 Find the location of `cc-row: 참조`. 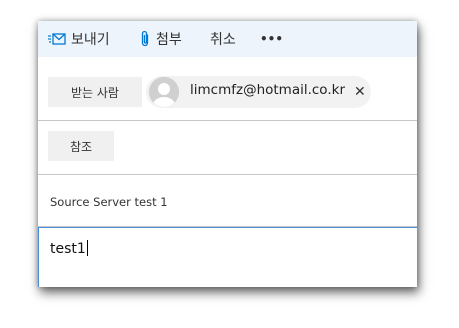

cc-row: 참조 is located at coordinates (227, 148).